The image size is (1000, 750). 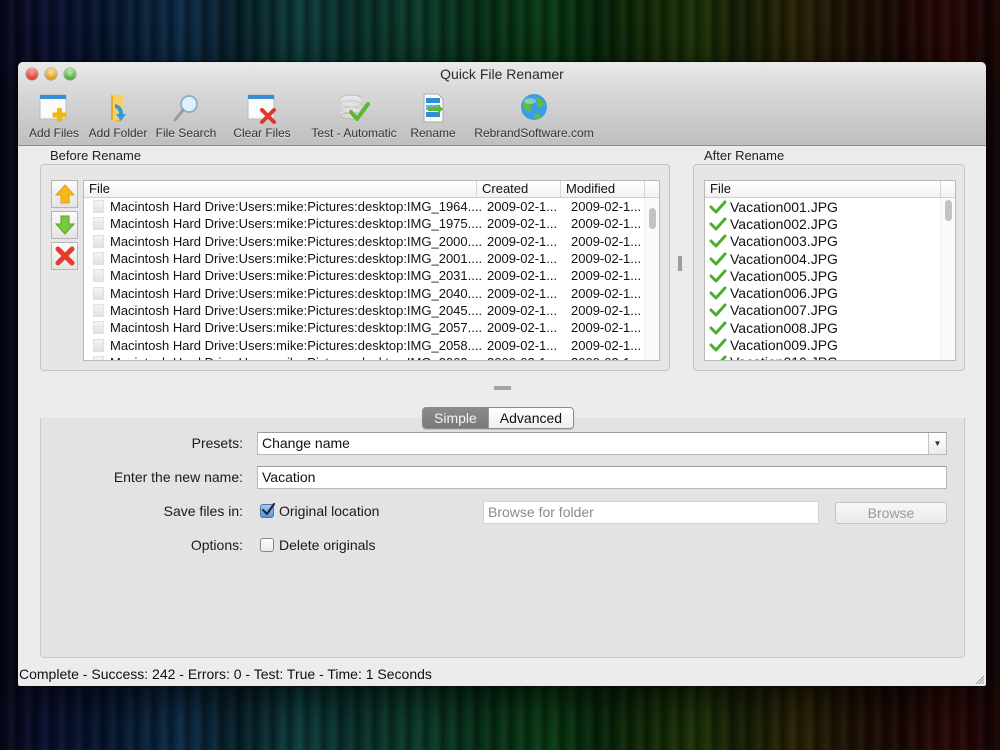 I want to click on remove-file-button, so click(x=64, y=256).